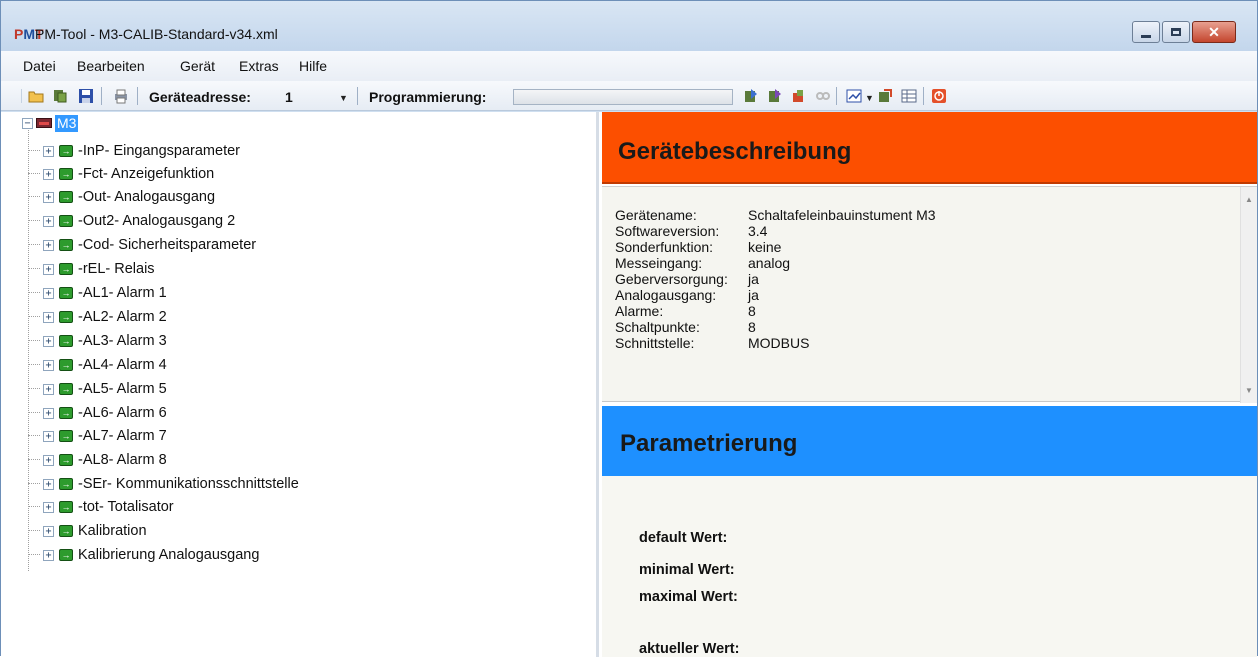 This screenshot has height=657, width=1258. Describe the element at coordinates (1249, 390) in the screenshot. I see `scroll-down-icon: ▼` at that location.